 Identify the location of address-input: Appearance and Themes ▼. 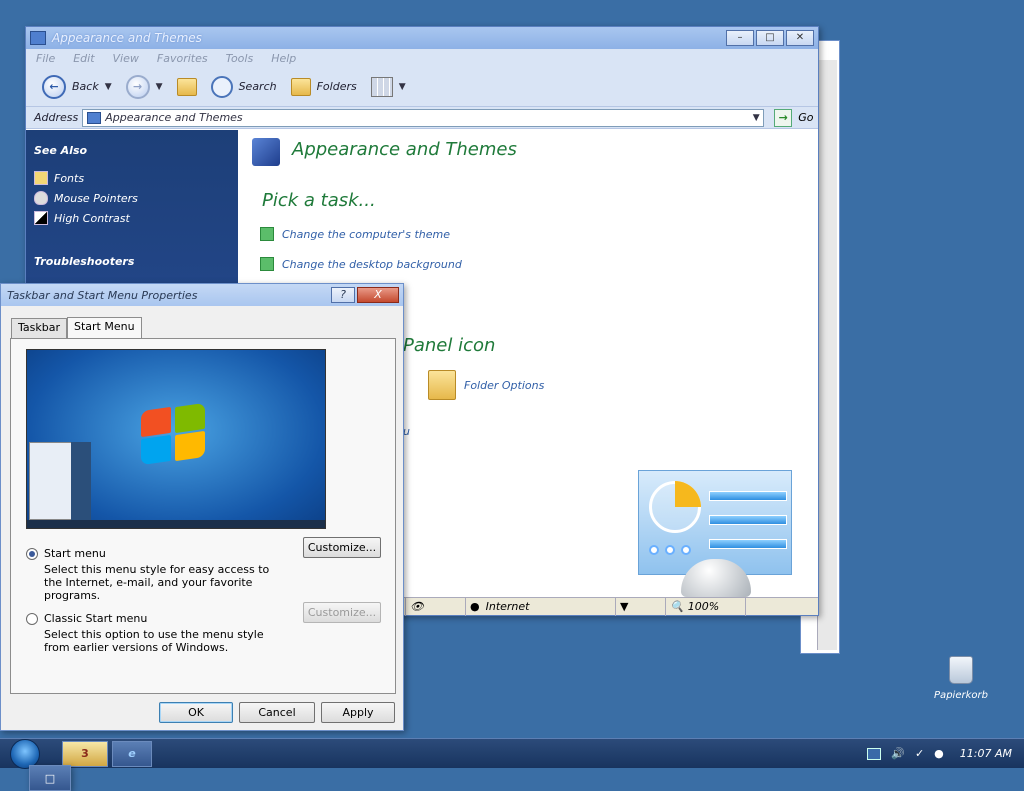
(423, 117).